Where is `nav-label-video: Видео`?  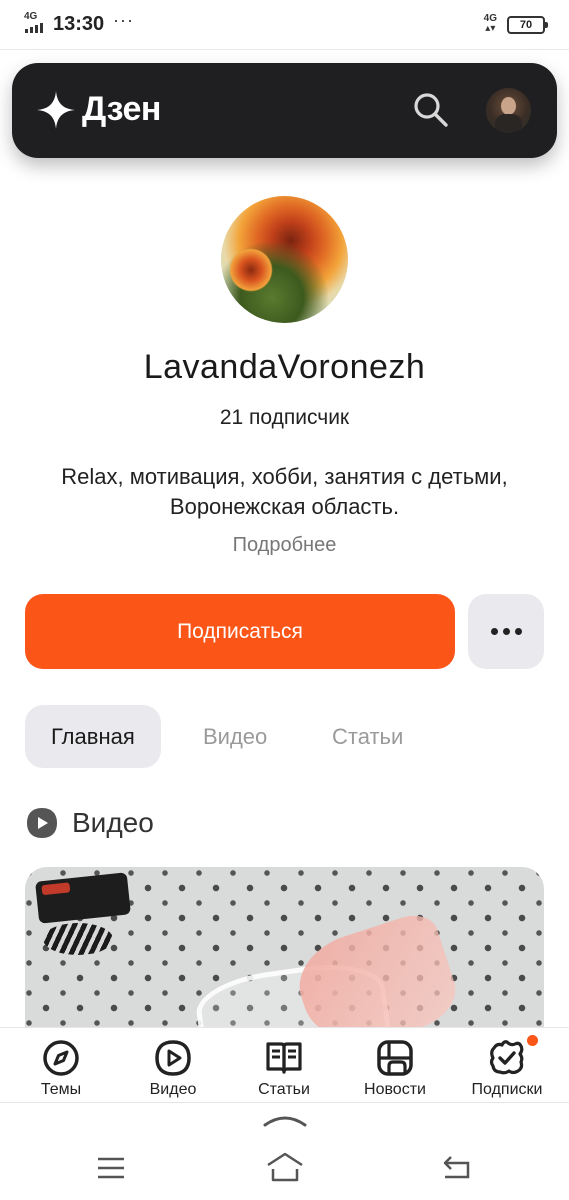 nav-label-video: Видео is located at coordinates (173, 1089).